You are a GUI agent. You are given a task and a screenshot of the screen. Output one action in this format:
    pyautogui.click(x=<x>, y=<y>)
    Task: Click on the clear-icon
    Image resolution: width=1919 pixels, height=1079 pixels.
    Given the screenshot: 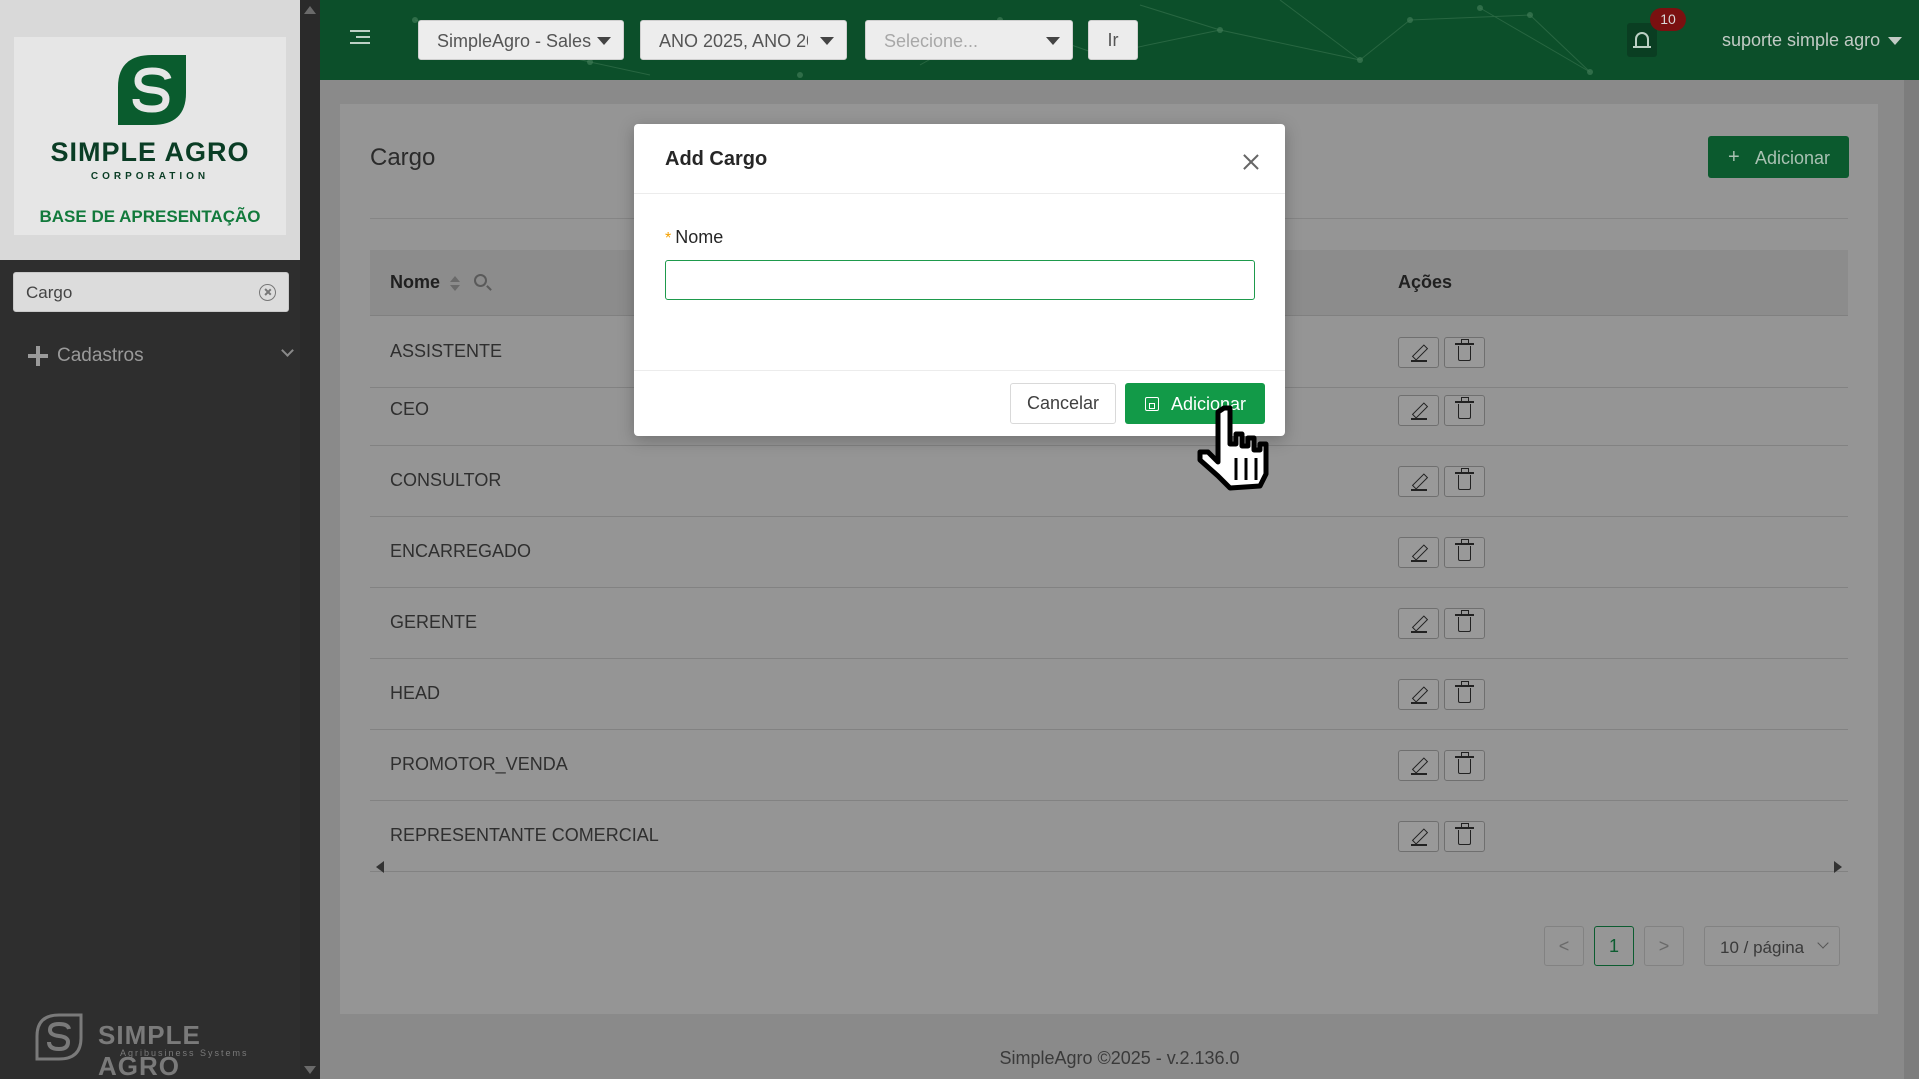 What is the action you would take?
    pyautogui.click(x=267, y=292)
    